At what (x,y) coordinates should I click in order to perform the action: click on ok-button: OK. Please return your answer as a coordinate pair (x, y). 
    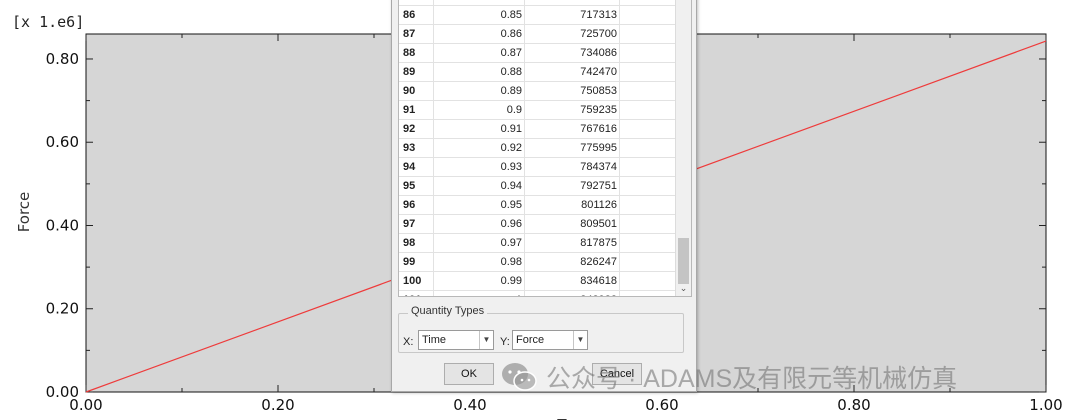
    Looking at the image, I should click on (469, 374).